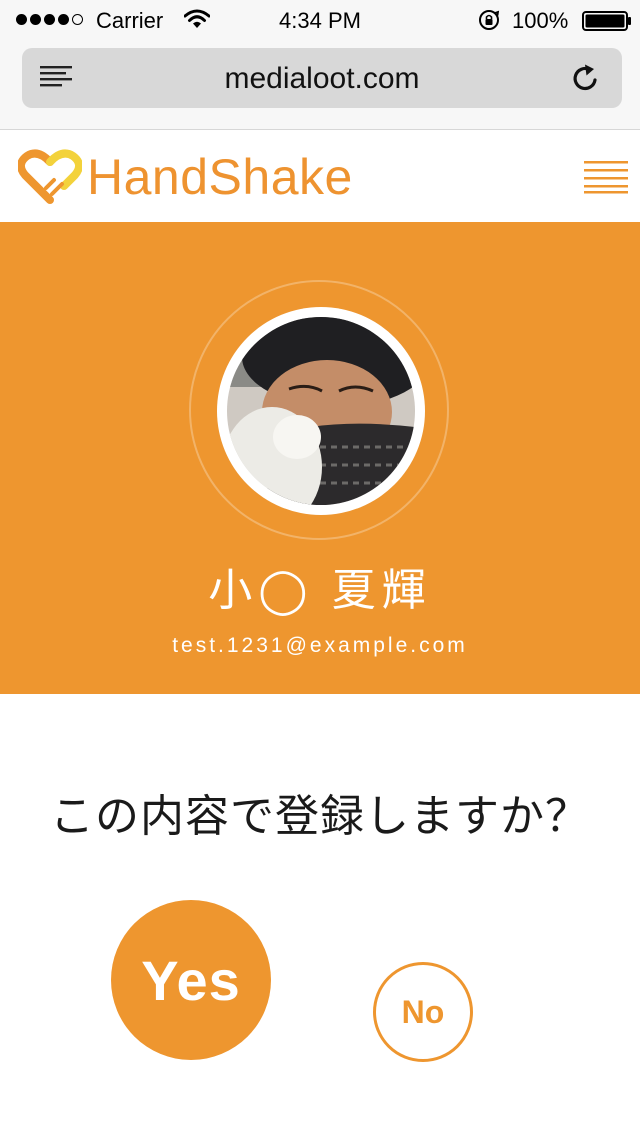 This screenshot has width=640, height=1136. Describe the element at coordinates (606, 177) in the screenshot. I see `hamburger-menu-icon` at that location.